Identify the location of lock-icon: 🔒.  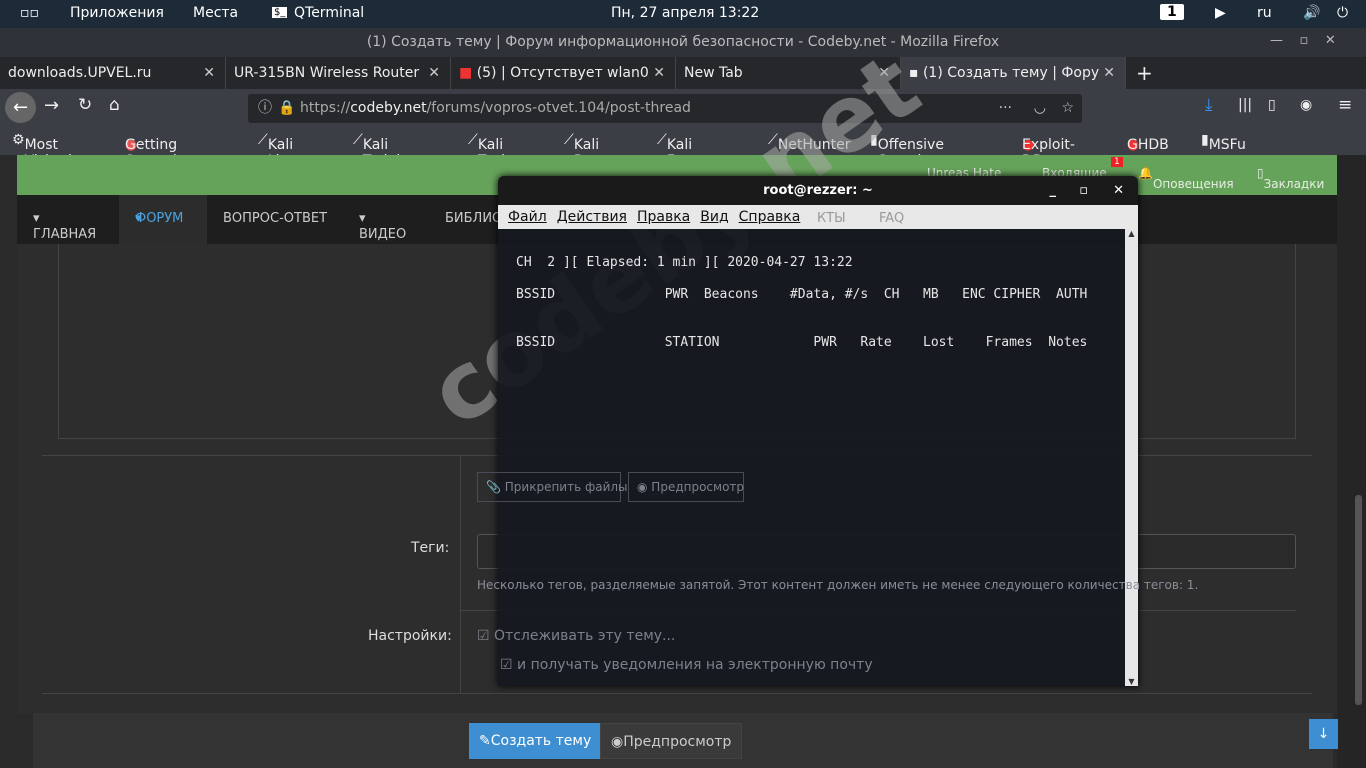
(287, 108).